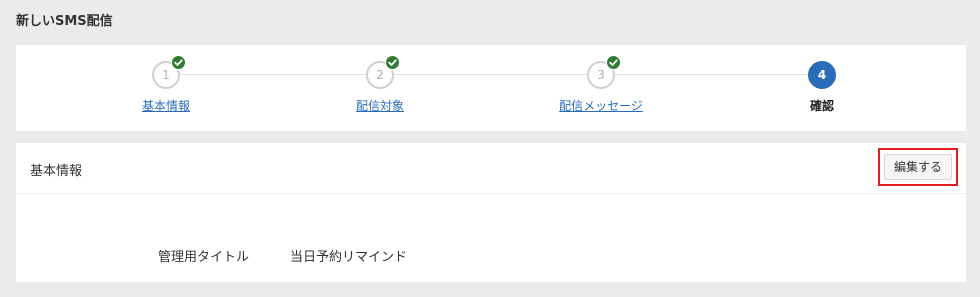 This screenshot has width=980, height=297. I want to click on step-link-basic-info: 基本情報, so click(166, 105).